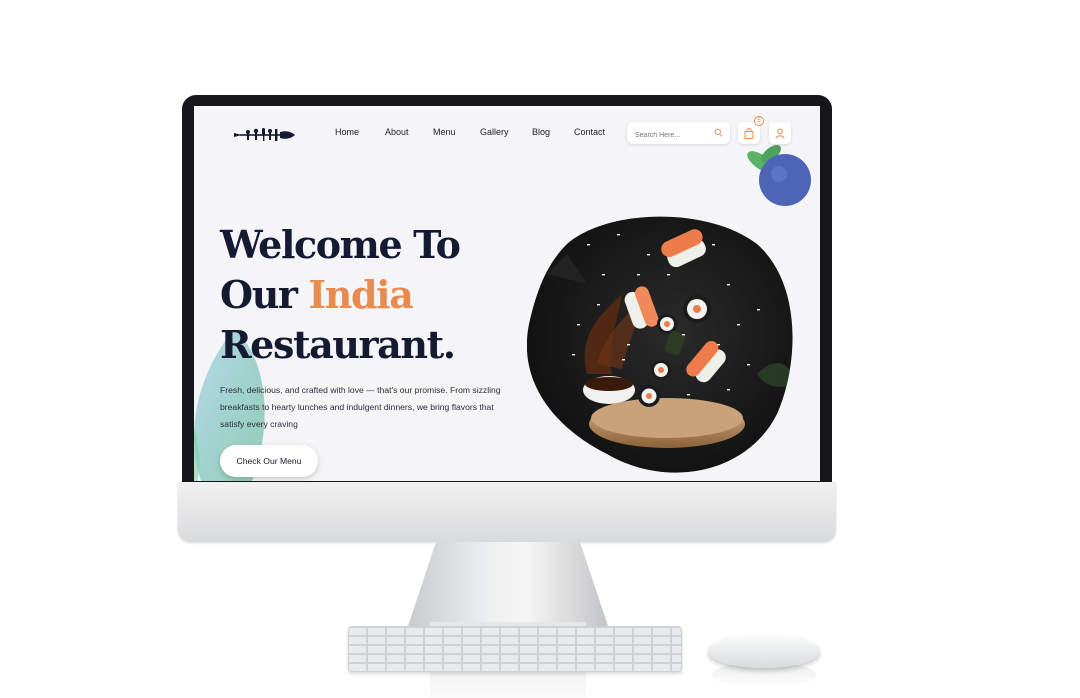 This screenshot has height=698, width=1080. I want to click on keyboard, so click(515, 649).